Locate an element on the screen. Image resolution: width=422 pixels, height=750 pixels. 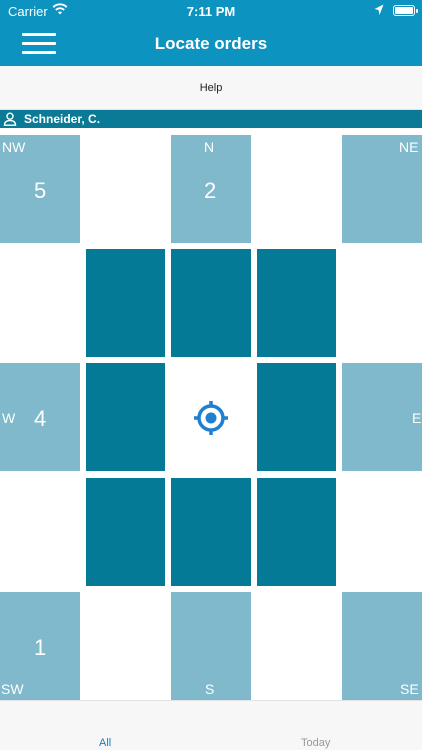
status-bar: Carrier 7:11 PM is located at coordinates (211, 11).